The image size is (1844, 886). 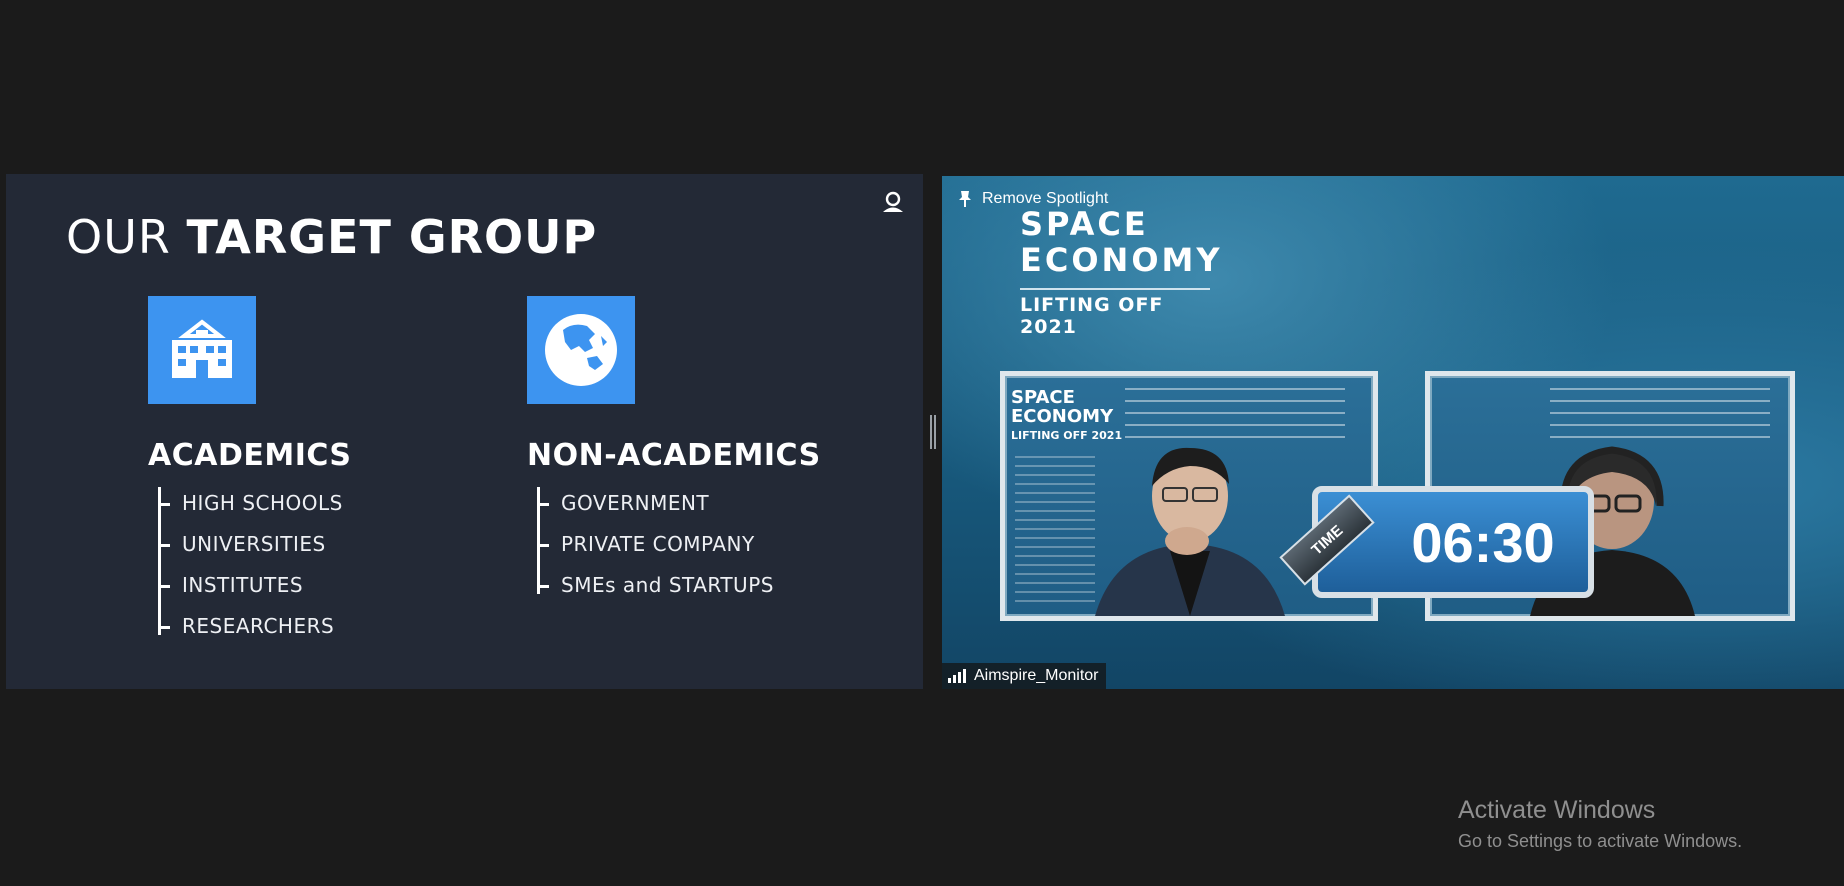 I want to click on timer-value: 06:30, so click(x=1483, y=542).